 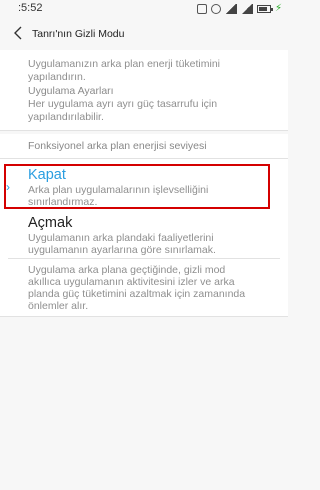 I want to click on page-title: Tanrı'nın Gizli Modu, so click(x=78, y=34).